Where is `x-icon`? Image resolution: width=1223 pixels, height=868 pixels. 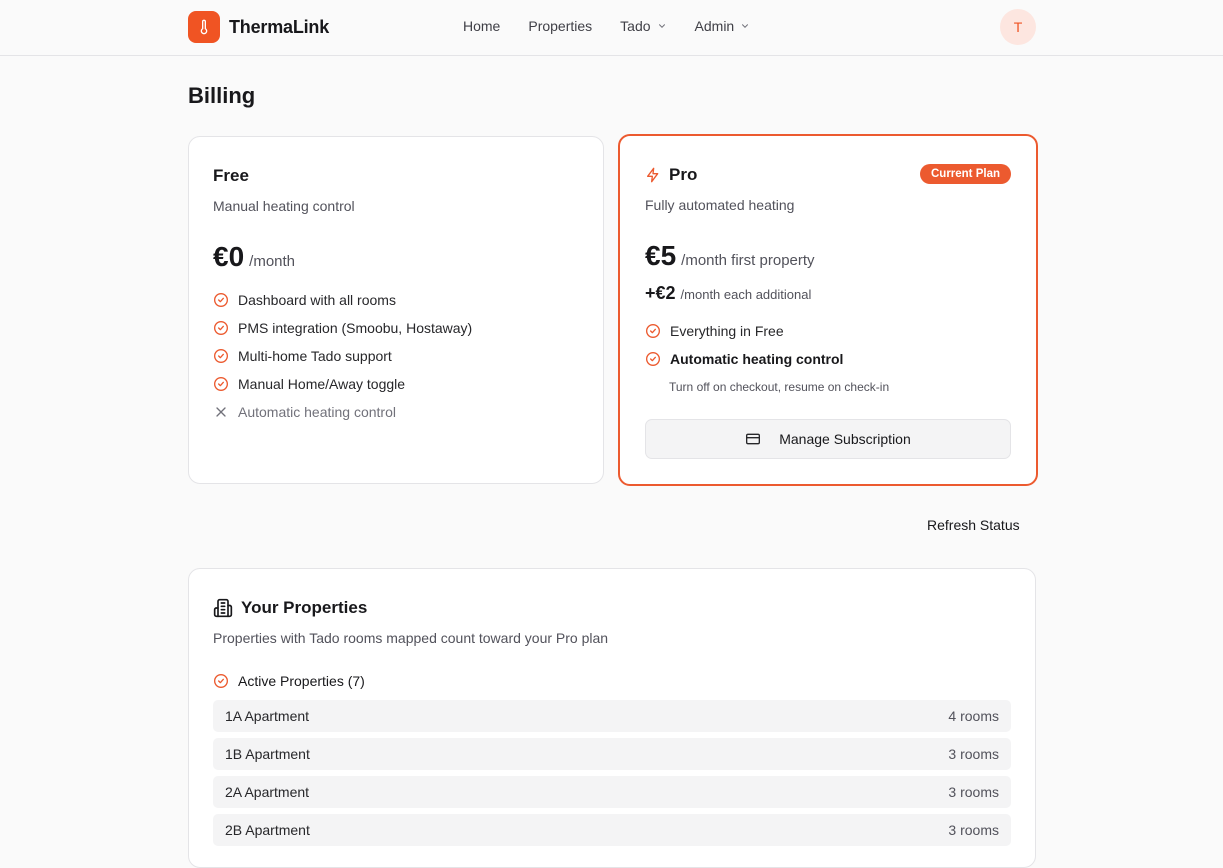
x-icon is located at coordinates (221, 412).